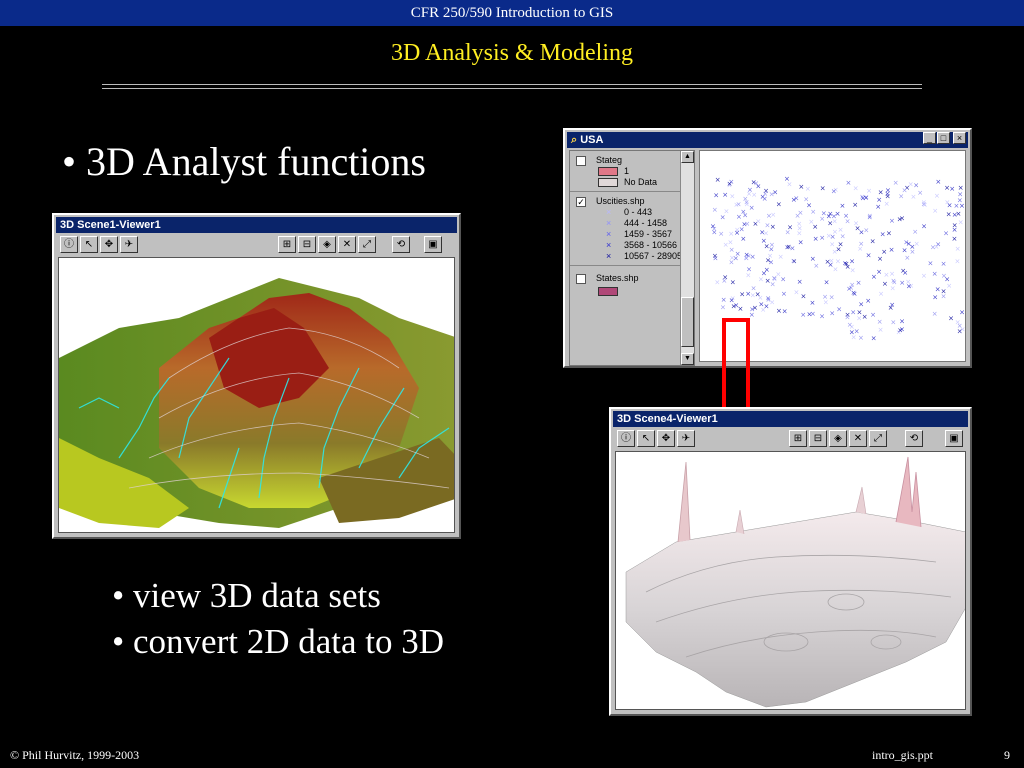 Image resolution: width=1024 pixels, height=768 pixels. What do you see at coordinates (687, 258) in the screenshot?
I see `toc-scrollbar: ▲ ▼` at bounding box center [687, 258].